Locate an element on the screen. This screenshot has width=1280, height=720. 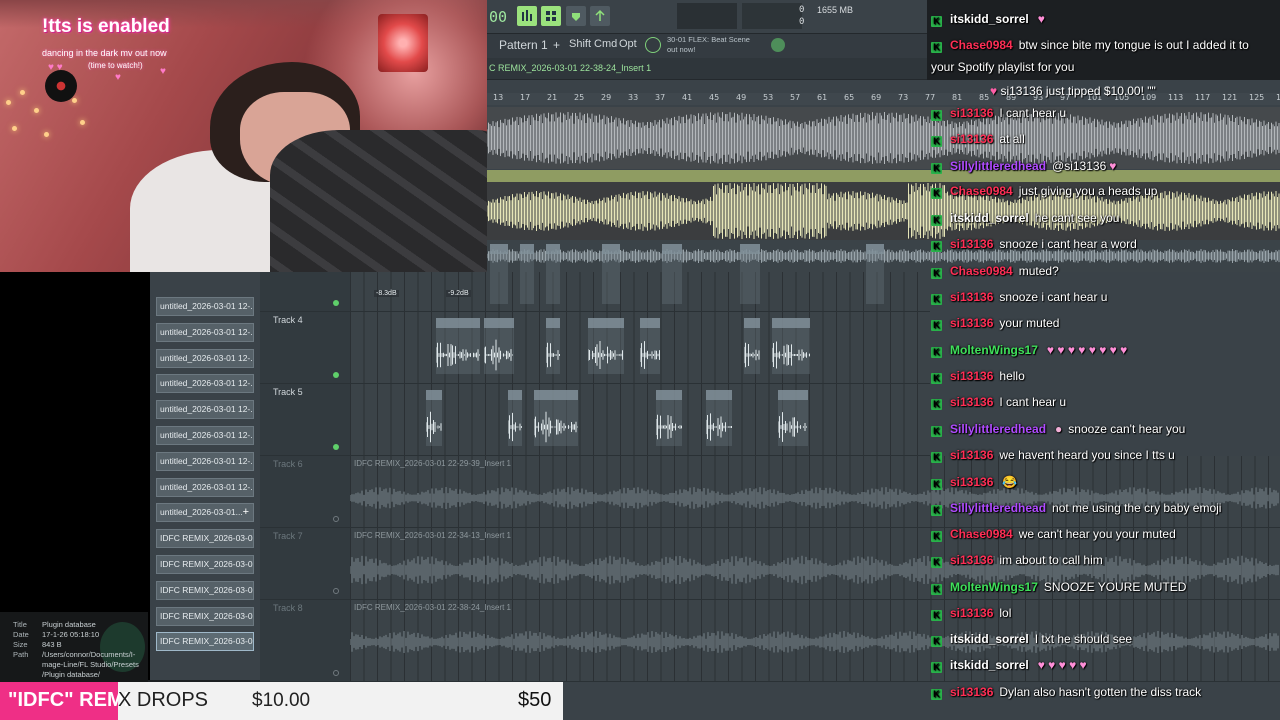
track-lane: unti..._1 un...1 unti..._1 unti..._1 is located at coordinates (640, 348).